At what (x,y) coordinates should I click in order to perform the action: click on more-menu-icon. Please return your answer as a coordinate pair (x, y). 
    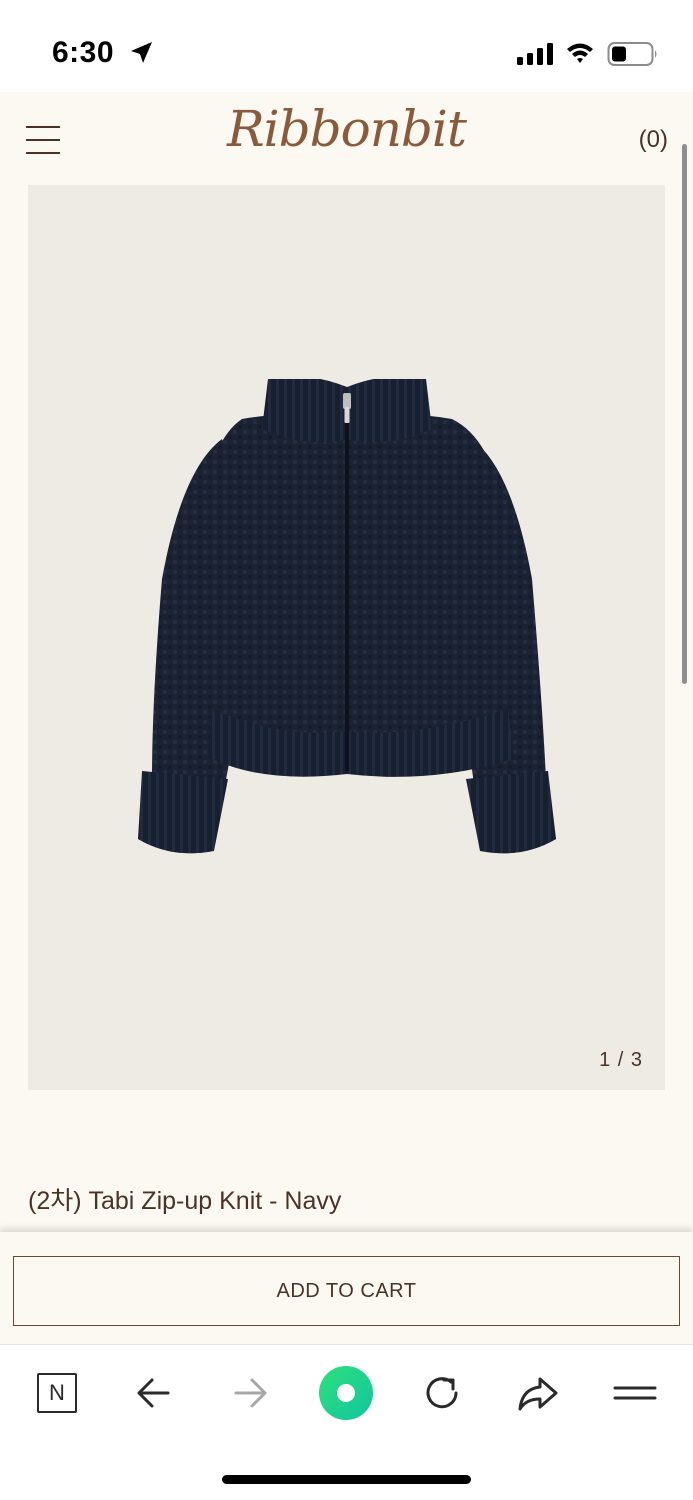
    Looking at the image, I should click on (635, 1393).